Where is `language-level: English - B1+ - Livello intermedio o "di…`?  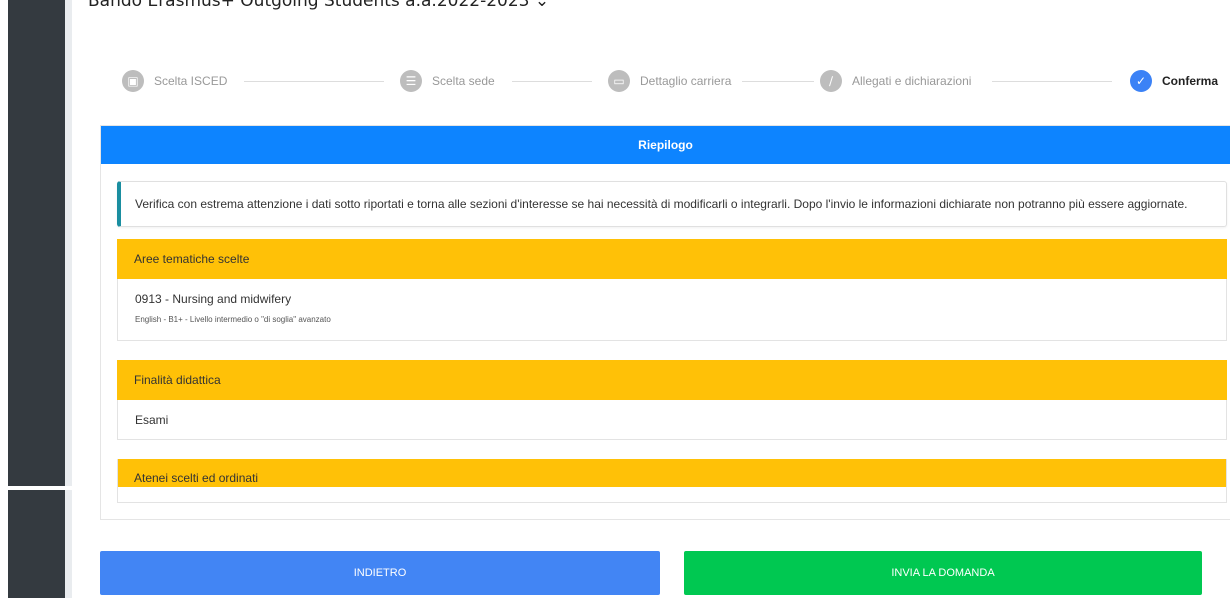
language-level: English - B1+ - Livello intermedio o "di… is located at coordinates (233, 319).